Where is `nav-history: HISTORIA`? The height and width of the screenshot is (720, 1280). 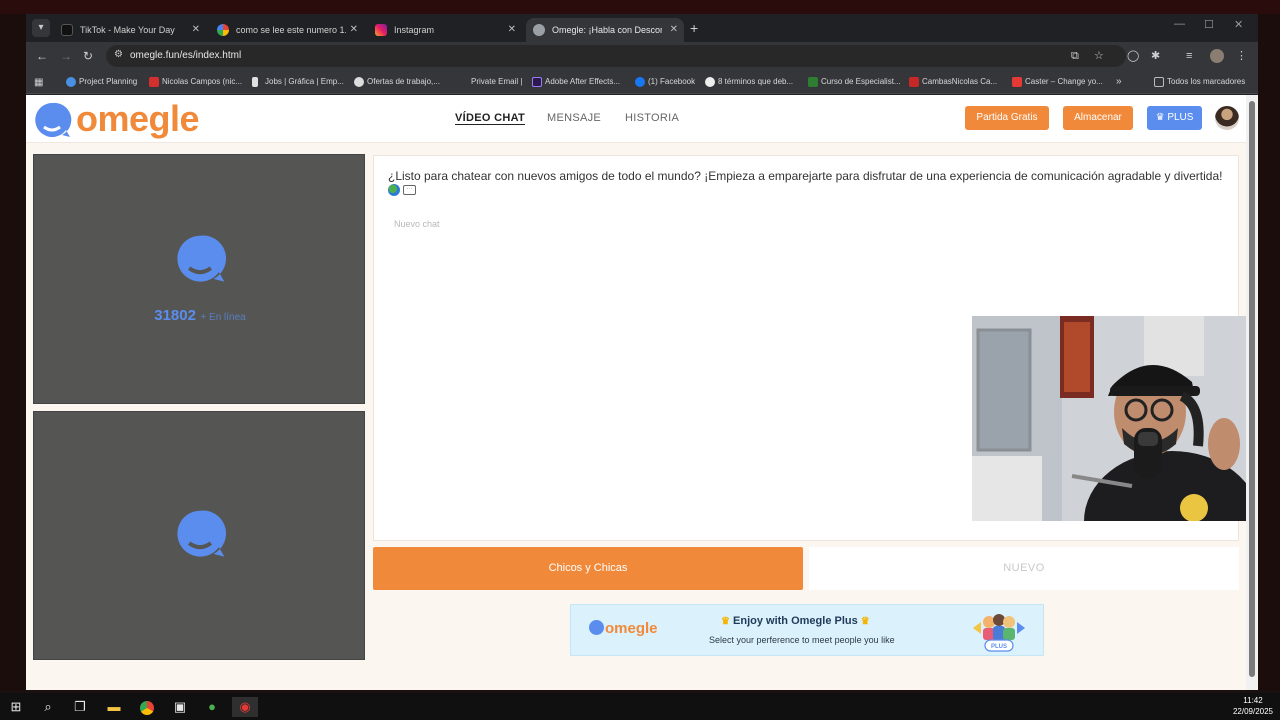 nav-history: HISTORIA is located at coordinates (652, 118).